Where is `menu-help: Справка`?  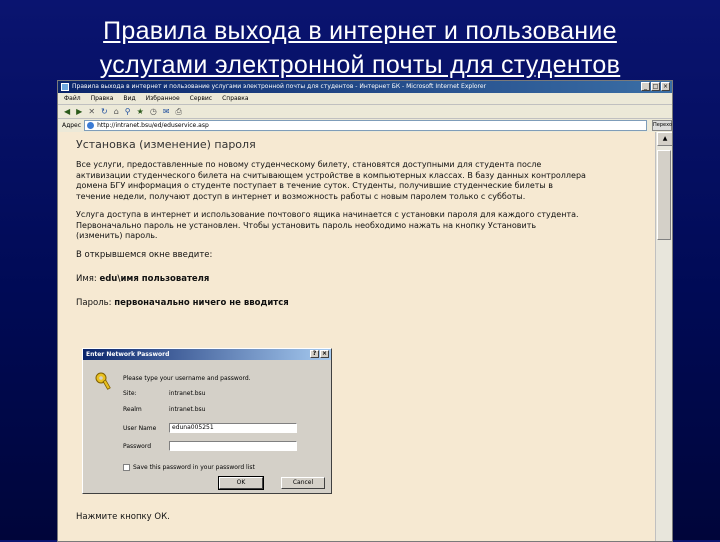
menu-help: Справка is located at coordinates (235, 98).